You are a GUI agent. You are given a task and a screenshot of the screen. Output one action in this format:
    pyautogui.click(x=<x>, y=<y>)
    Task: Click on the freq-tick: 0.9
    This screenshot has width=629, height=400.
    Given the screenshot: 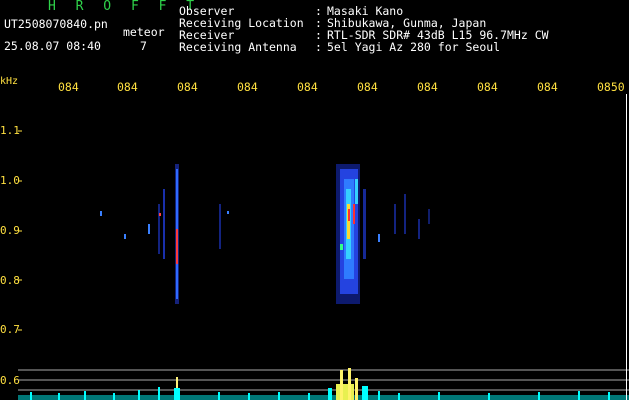 What is the action you would take?
    pyautogui.click(x=10, y=230)
    